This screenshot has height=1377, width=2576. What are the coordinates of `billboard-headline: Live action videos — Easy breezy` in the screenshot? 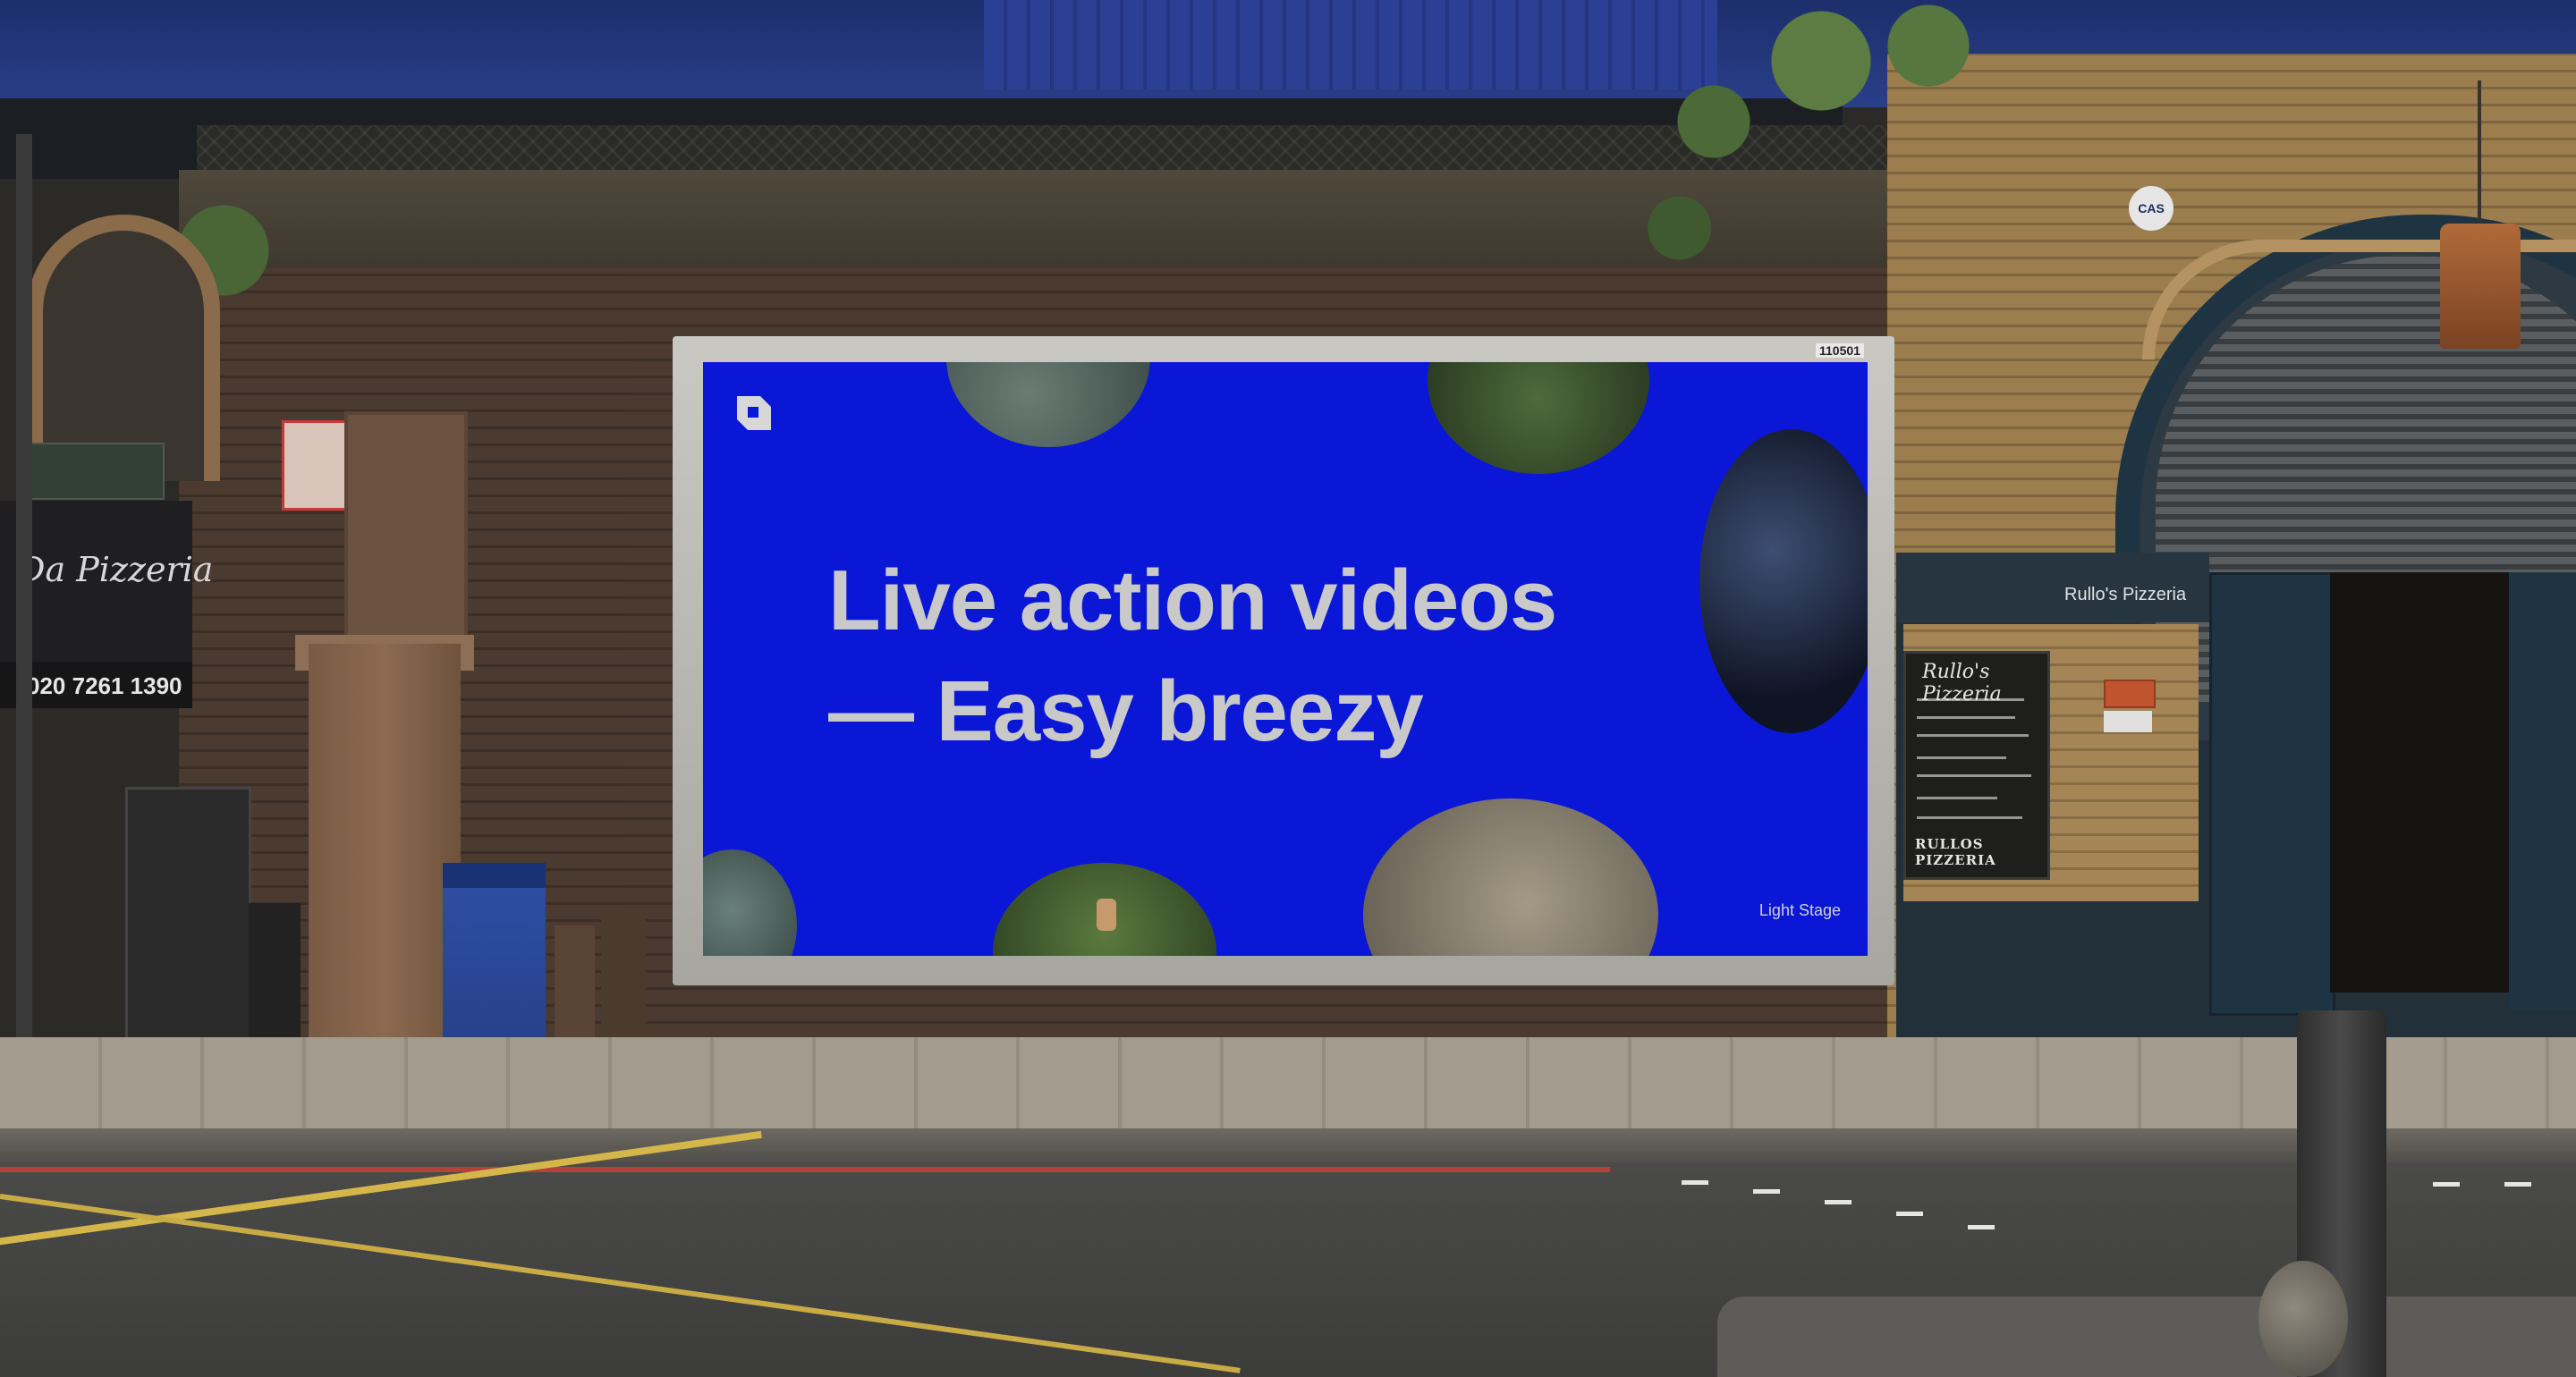 It's located at (1192, 656).